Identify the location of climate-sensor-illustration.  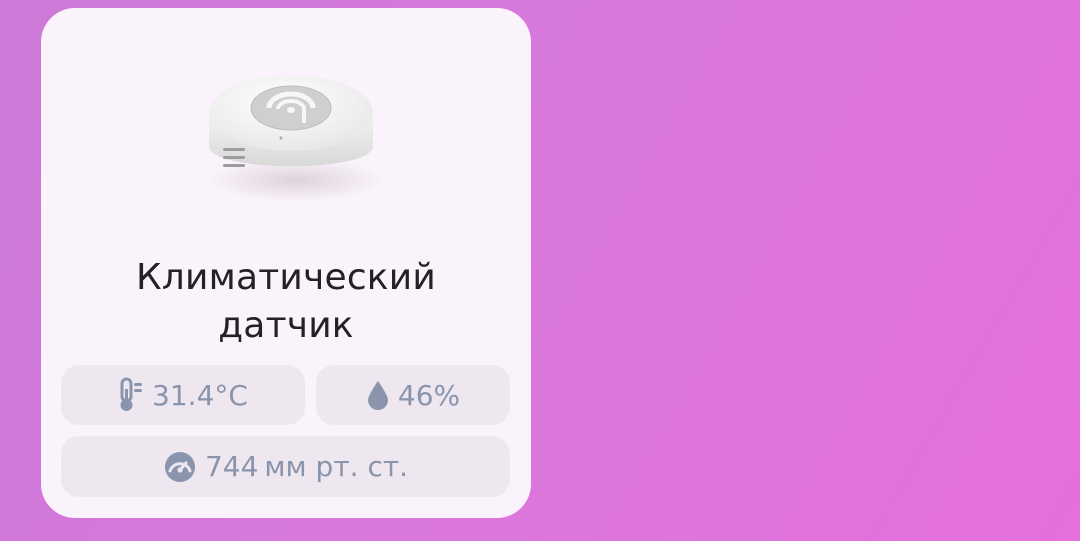
(296, 138).